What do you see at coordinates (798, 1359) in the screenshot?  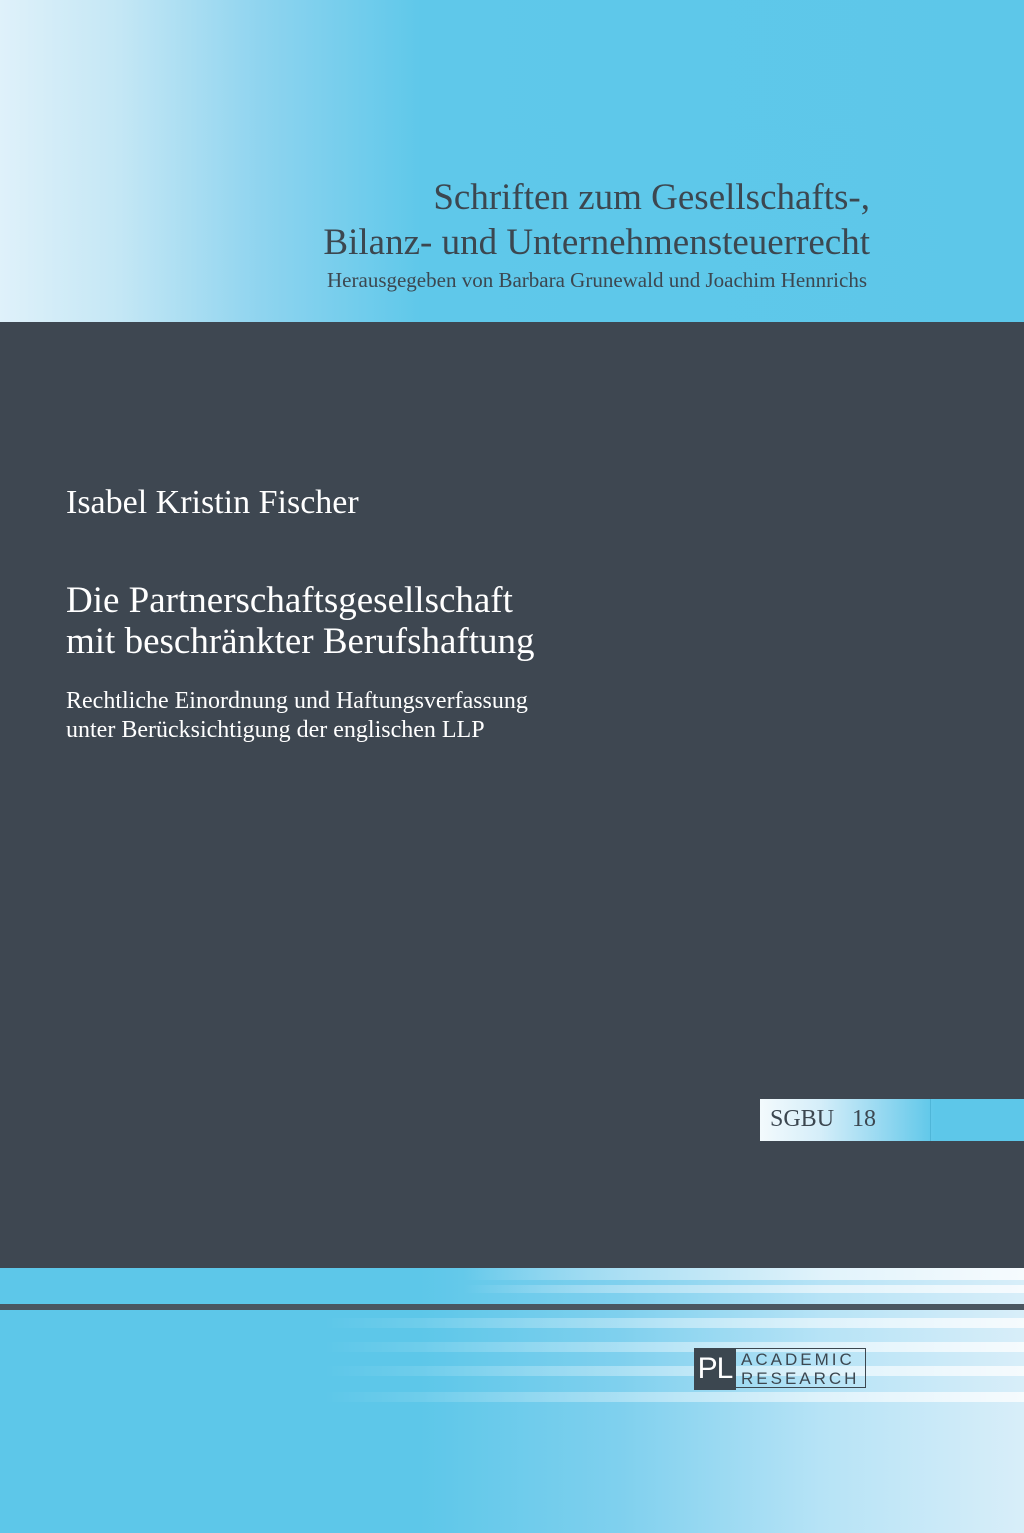 I see `publisher-name-line: ACADEMIC` at bounding box center [798, 1359].